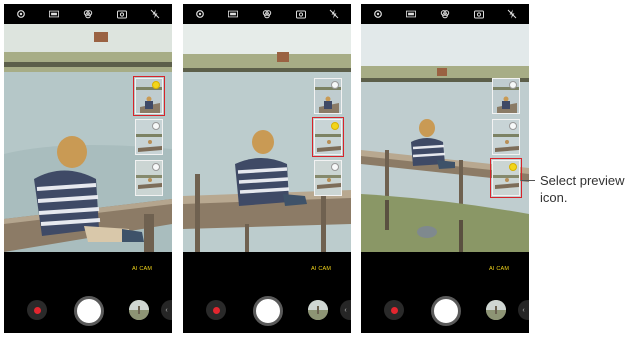 This screenshot has height=337, width=637. I want to click on callout-leader-line, so click(528, 180).